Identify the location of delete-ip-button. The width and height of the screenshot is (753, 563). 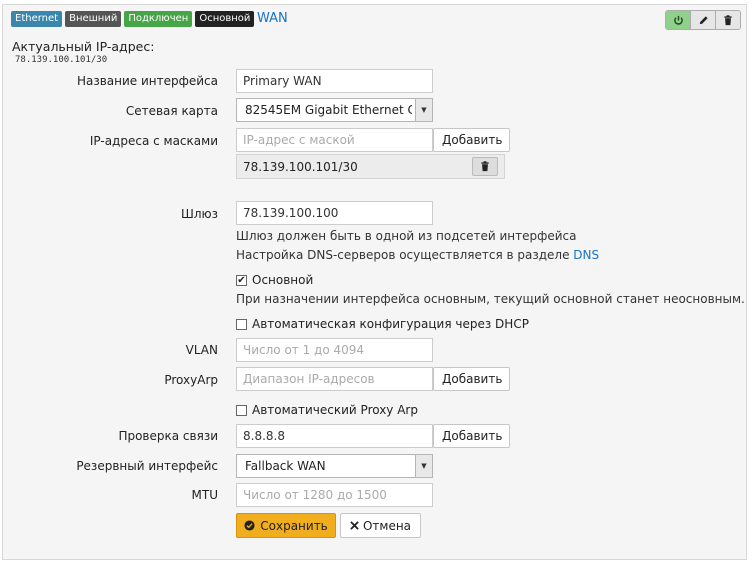
(485, 166).